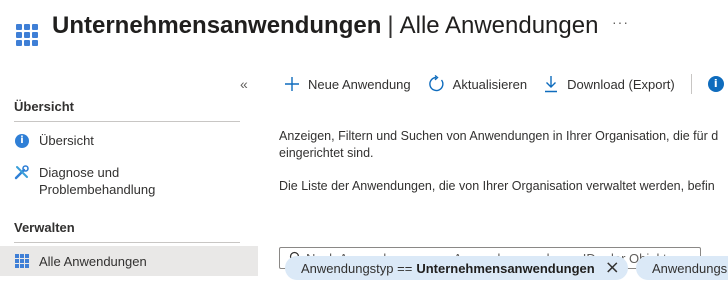 The image size is (728, 288). I want to click on wrench-icon, so click(22, 172).